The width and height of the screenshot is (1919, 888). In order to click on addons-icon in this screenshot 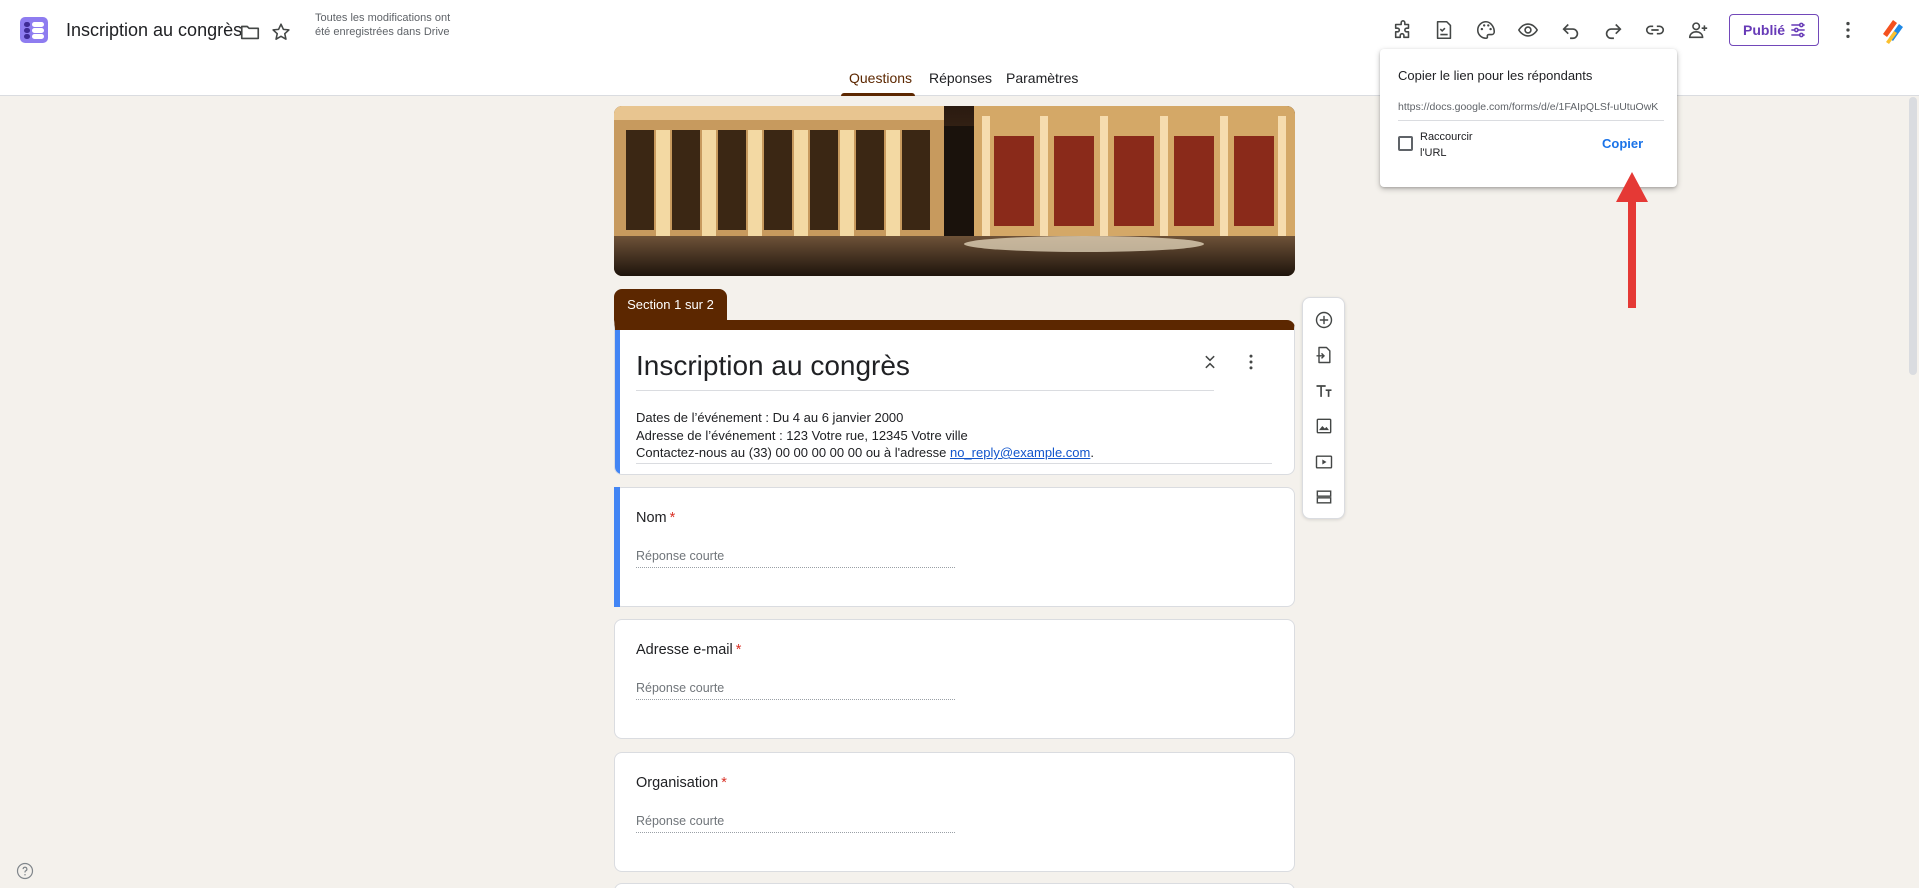, I will do `click(1403, 30)`.